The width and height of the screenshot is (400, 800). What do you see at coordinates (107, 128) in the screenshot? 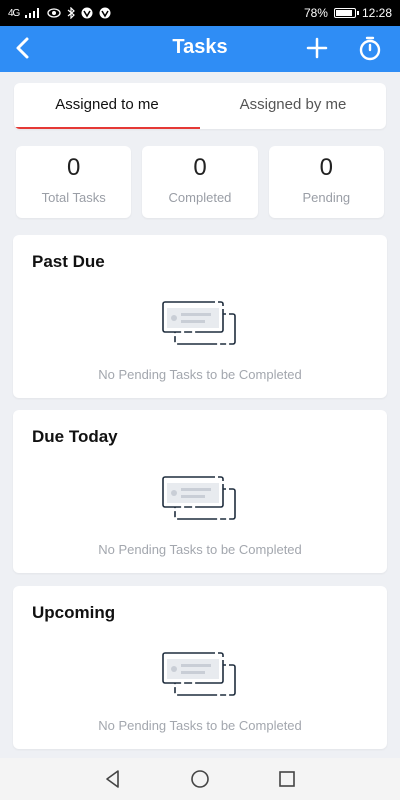
I see `active-tab-indicator` at bounding box center [107, 128].